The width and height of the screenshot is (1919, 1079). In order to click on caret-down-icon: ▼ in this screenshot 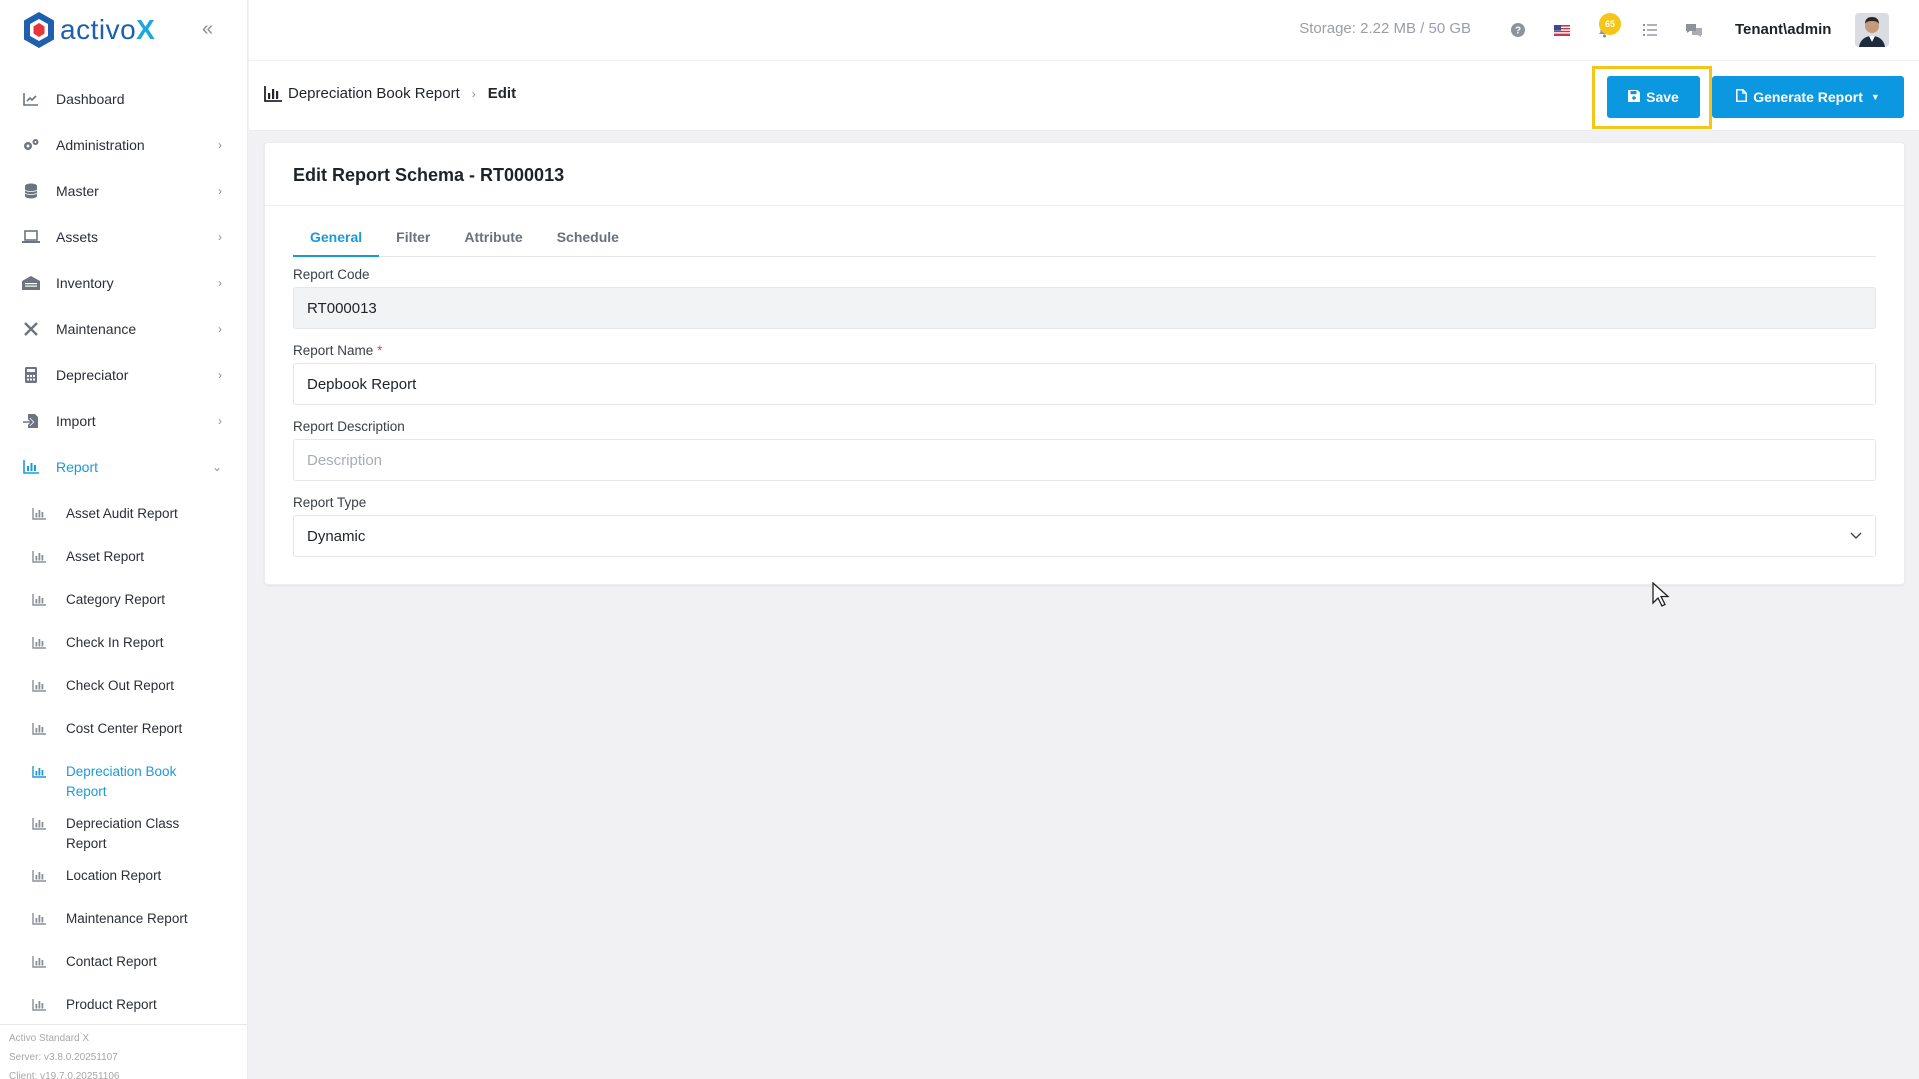, I will do `click(1875, 97)`.